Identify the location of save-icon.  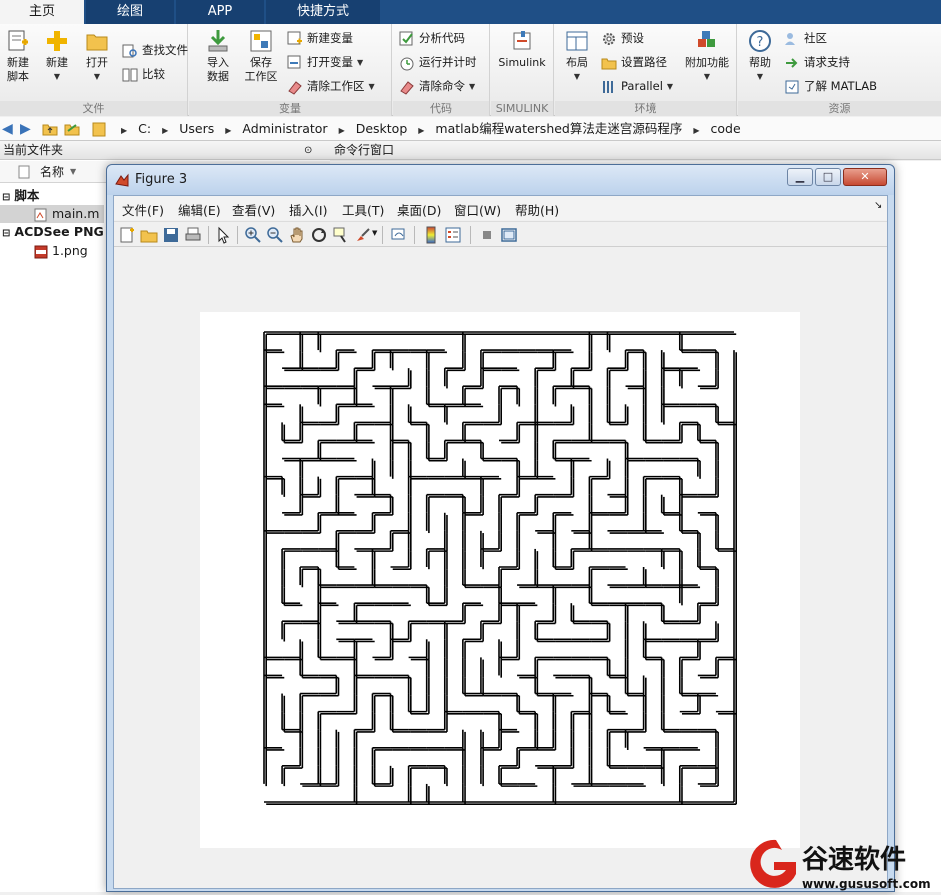
(171, 235).